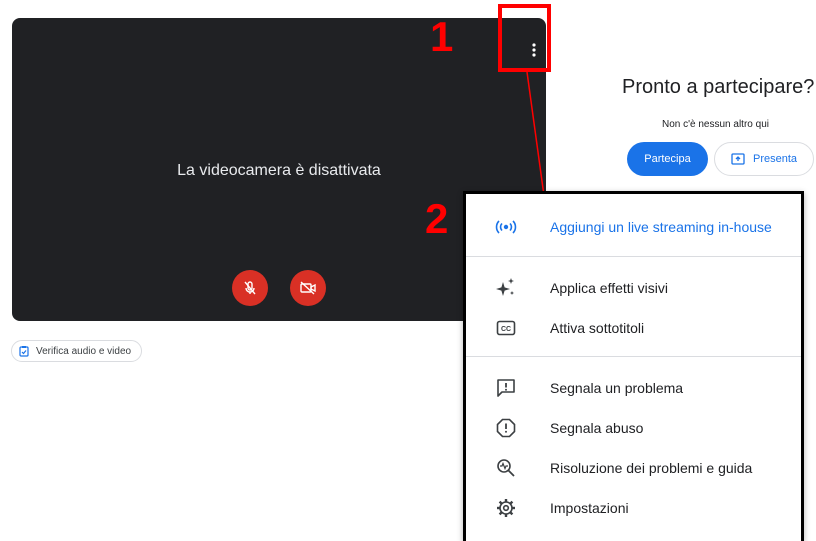 This screenshot has width=816, height=541. I want to click on present-button: Presenta, so click(764, 159).